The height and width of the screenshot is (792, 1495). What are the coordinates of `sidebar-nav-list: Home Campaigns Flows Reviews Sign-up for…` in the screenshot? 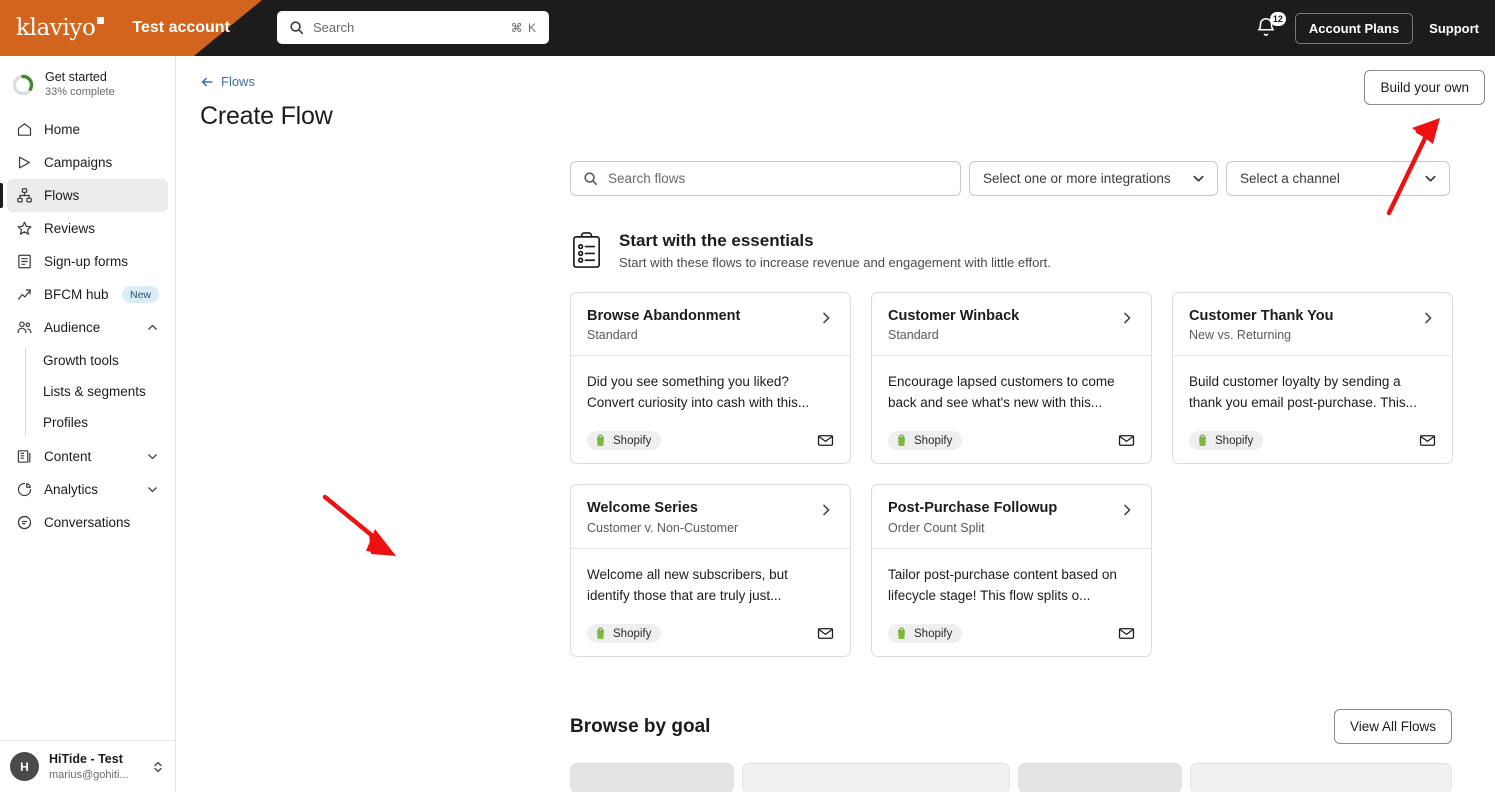 It's located at (87, 325).